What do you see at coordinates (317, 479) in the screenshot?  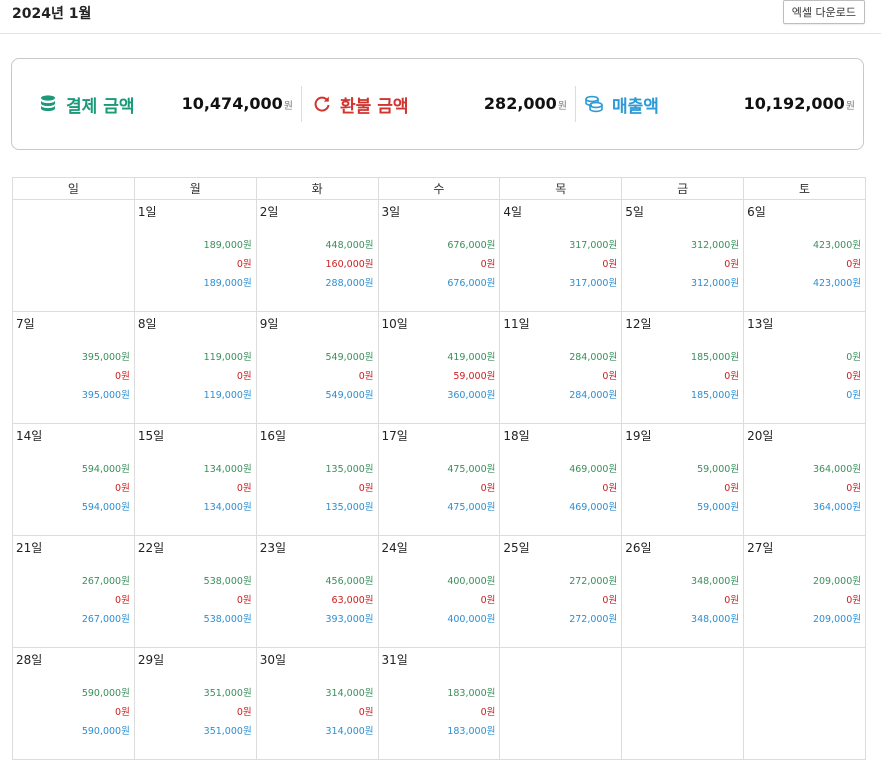 I see `calendar-day-cell: 16일 135,000원 0원 135,000원` at bounding box center [317, 479].